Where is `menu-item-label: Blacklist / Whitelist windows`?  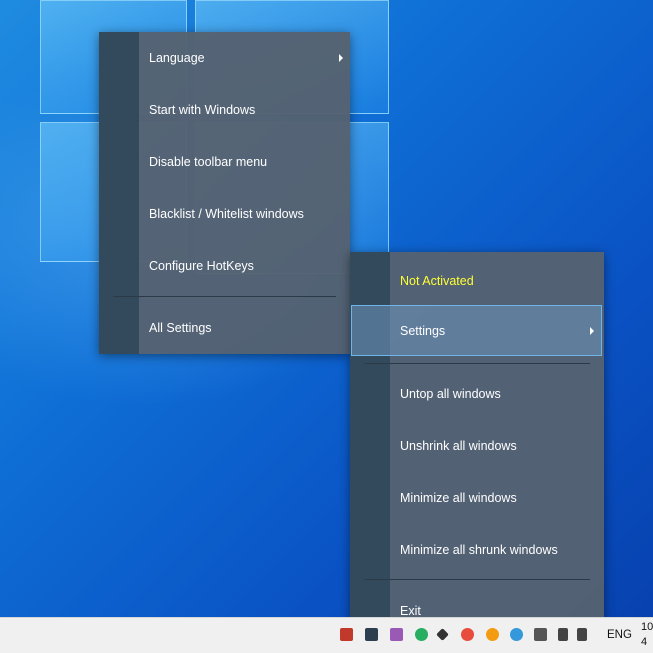
menu-item-label: Blacklist / Whitelist windows is located at coordinates (226, 214).